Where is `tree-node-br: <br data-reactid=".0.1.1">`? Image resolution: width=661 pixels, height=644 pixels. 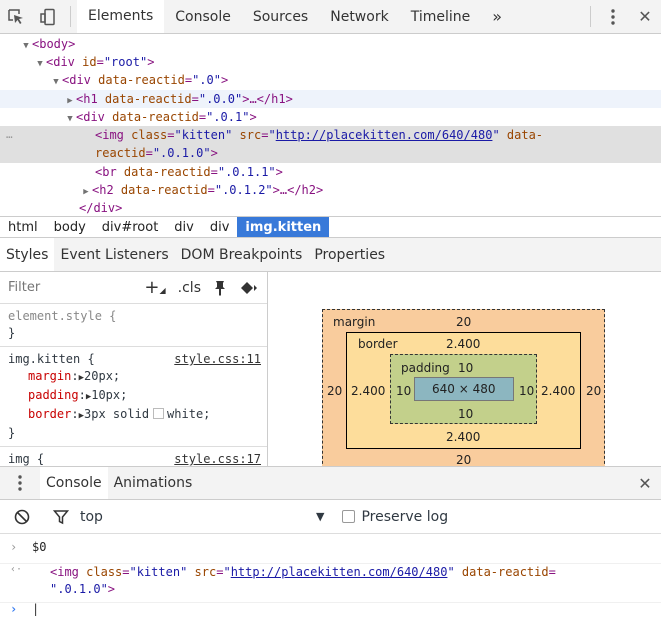 tree-node-br: <br data-reactid=".0.1.1"> is located at coordinates (330, 172).